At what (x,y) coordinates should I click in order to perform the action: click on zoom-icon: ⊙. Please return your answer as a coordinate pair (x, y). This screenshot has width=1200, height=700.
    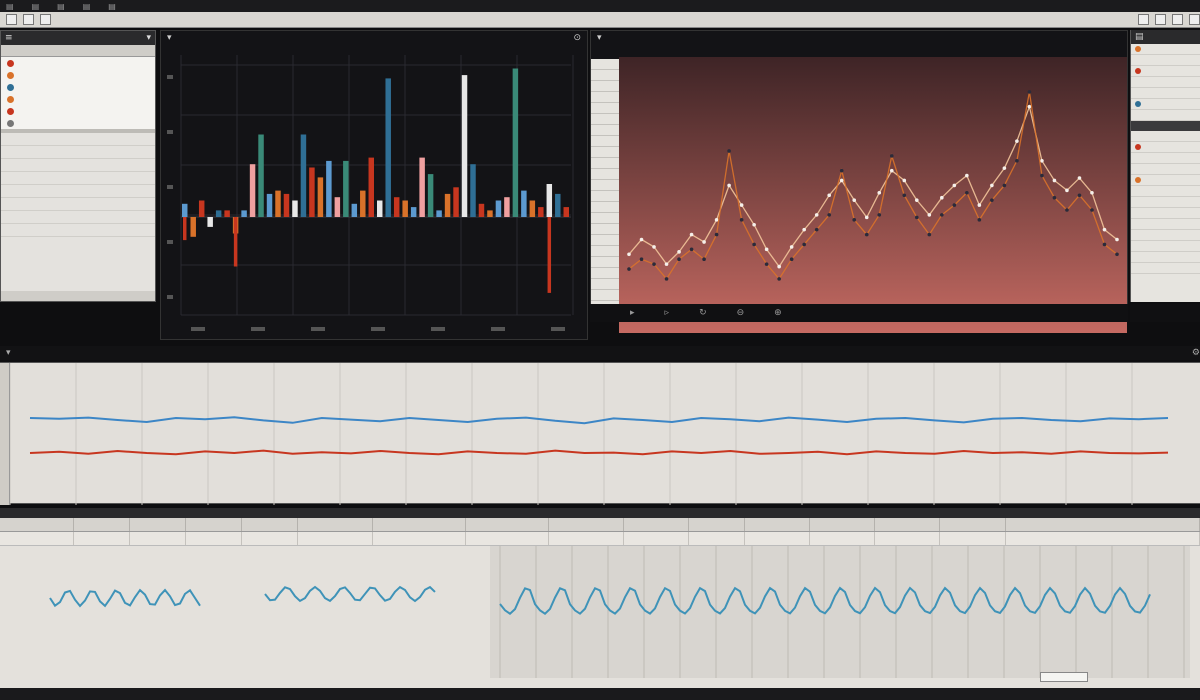
    Looking at the image, I should click on (577, 38).